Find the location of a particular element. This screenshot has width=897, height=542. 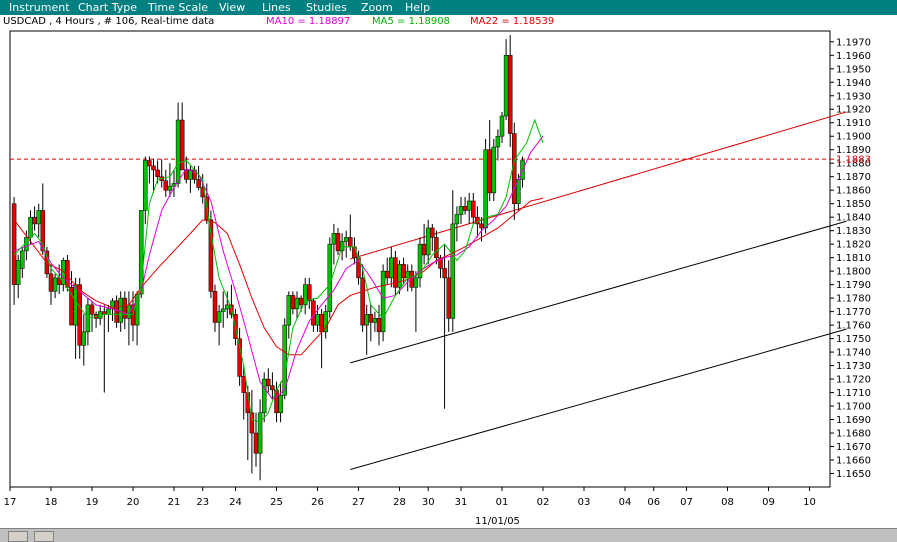

price-tick-label: 1.1930 is located at coordinates (853, 96).